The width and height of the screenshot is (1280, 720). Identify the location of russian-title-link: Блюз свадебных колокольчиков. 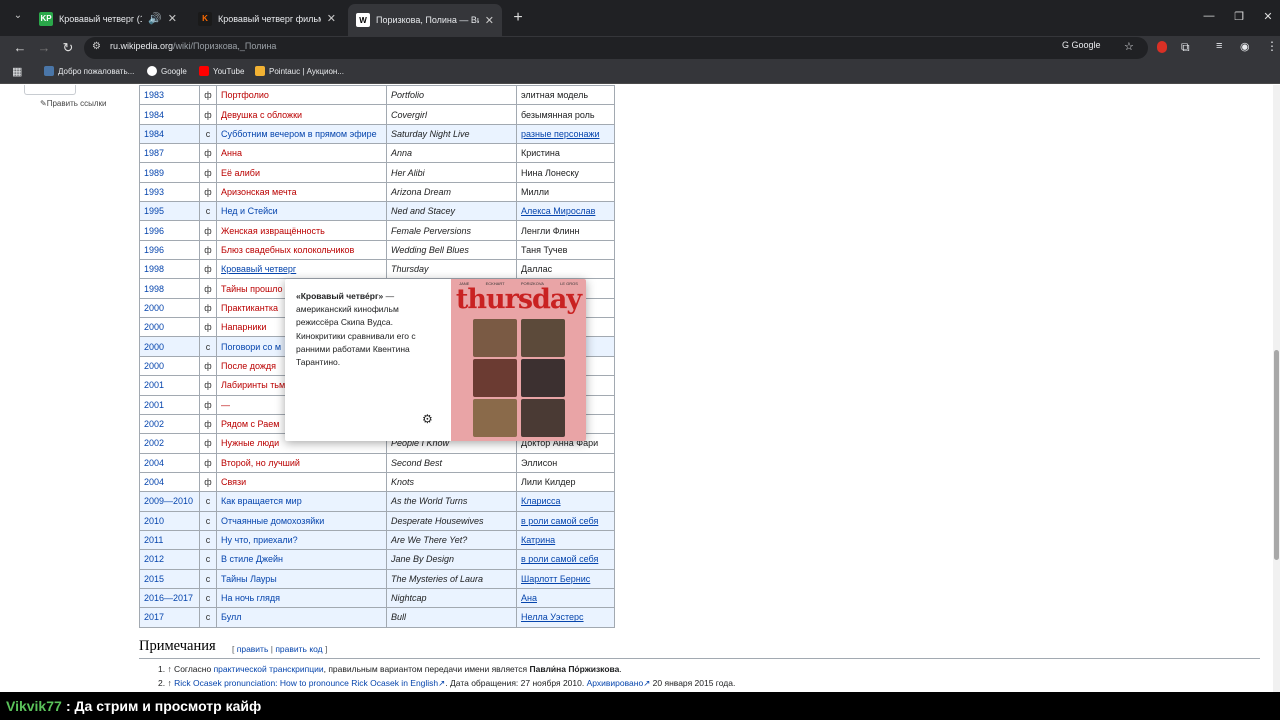
(301, 250).